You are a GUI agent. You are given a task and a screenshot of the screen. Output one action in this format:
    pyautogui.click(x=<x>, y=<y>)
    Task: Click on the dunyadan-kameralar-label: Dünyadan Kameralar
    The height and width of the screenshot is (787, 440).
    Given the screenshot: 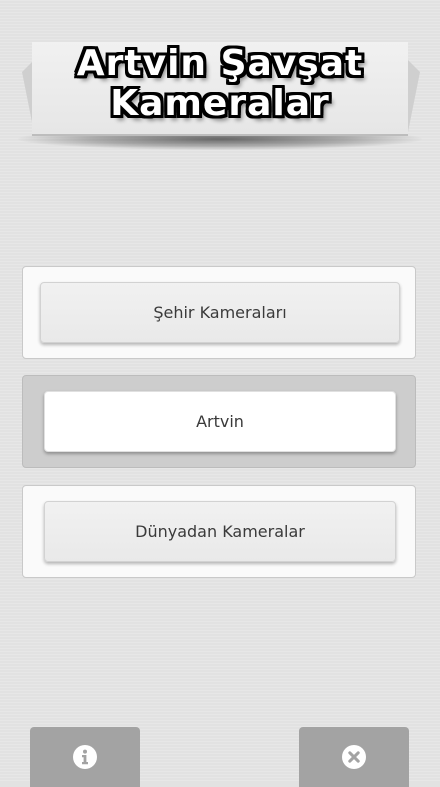 What is the action you would take?
    pyautogui.click(x=220, y=531)
    